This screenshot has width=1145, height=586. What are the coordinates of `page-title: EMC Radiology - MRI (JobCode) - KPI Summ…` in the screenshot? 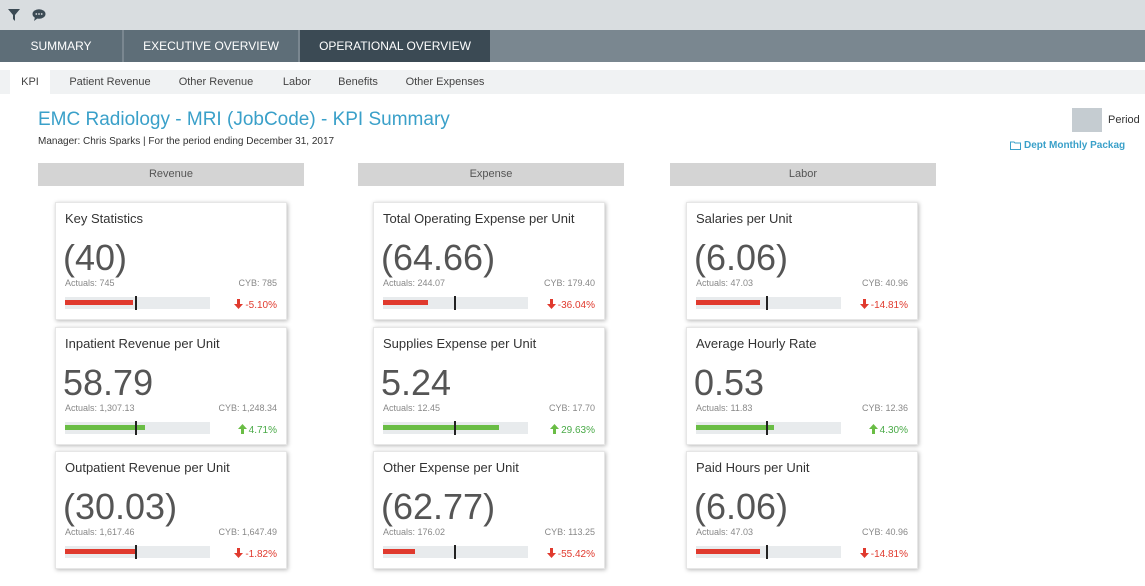 It's located at (244, 119).